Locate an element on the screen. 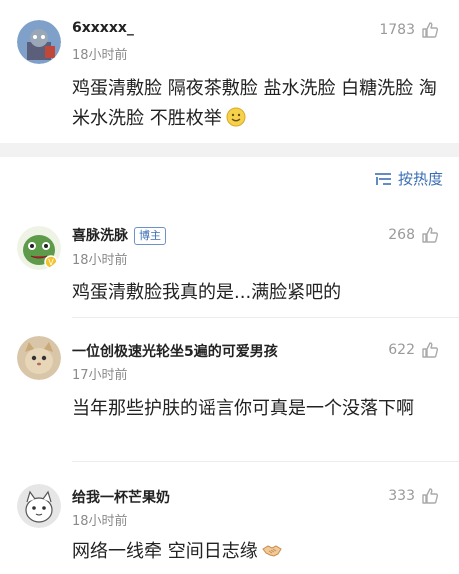 The height and width of the screenshot is (574, 459). sort-toggle: 按热度 is located at coordinates (408, 178).